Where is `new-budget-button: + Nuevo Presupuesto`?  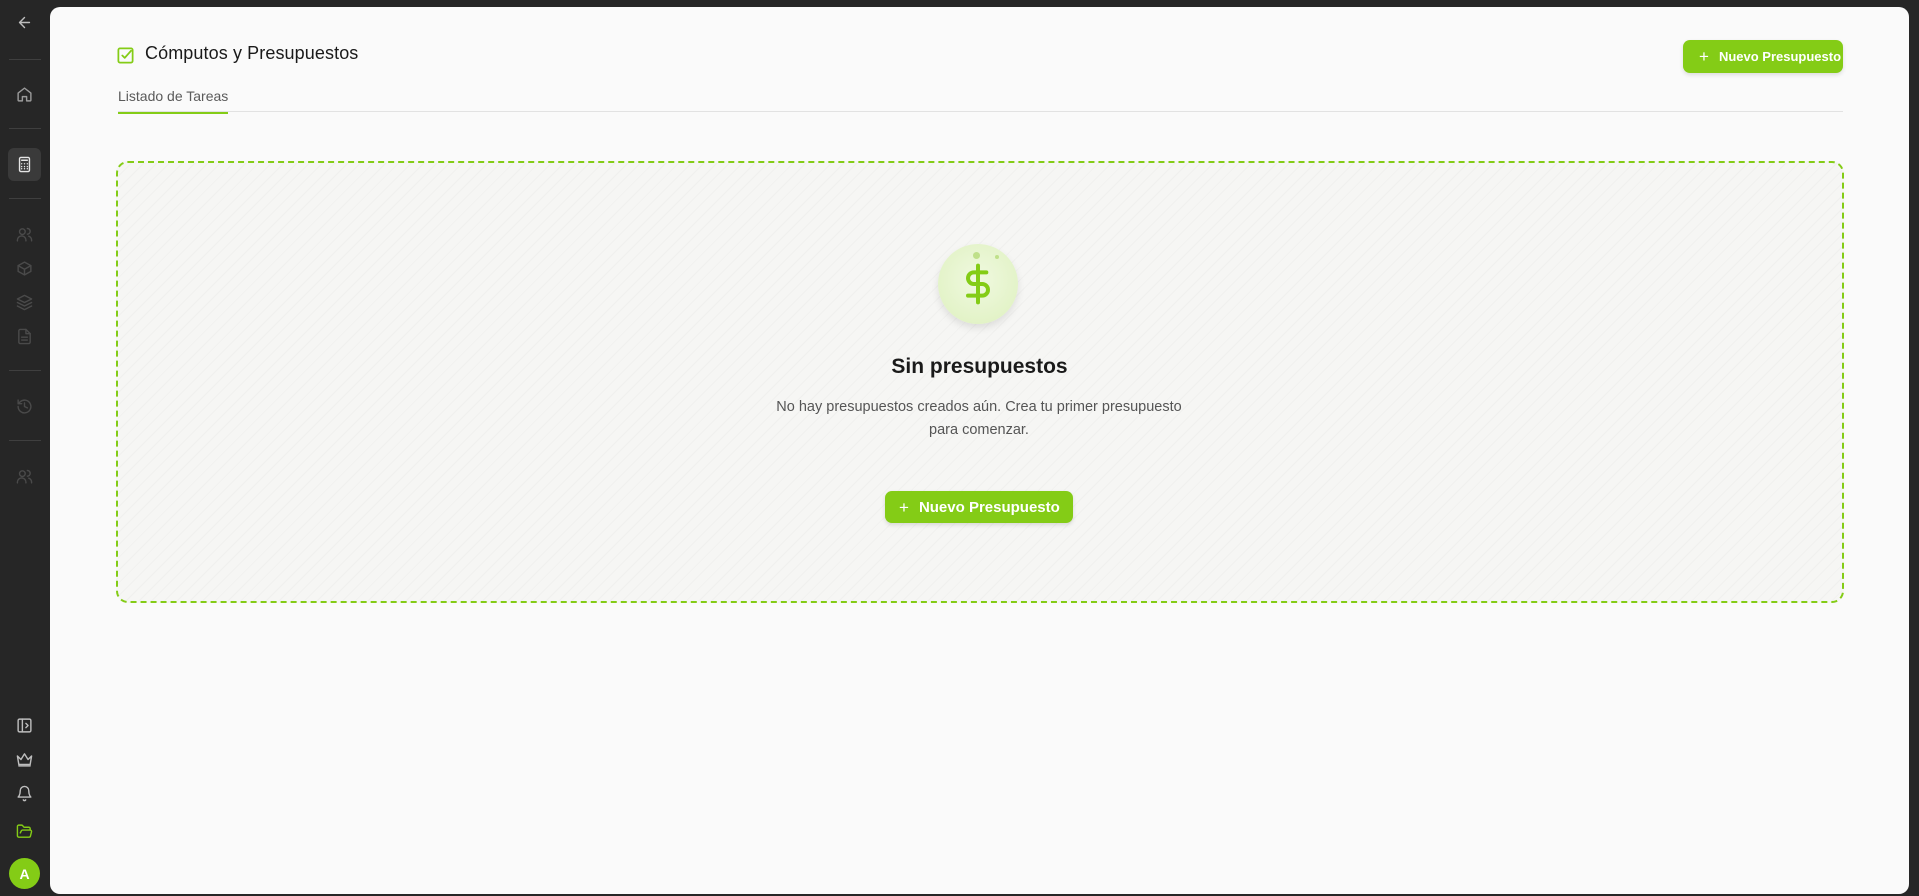 new-budget-button: + Nuevo Presupuesto is located at coordinates (1763, 56).